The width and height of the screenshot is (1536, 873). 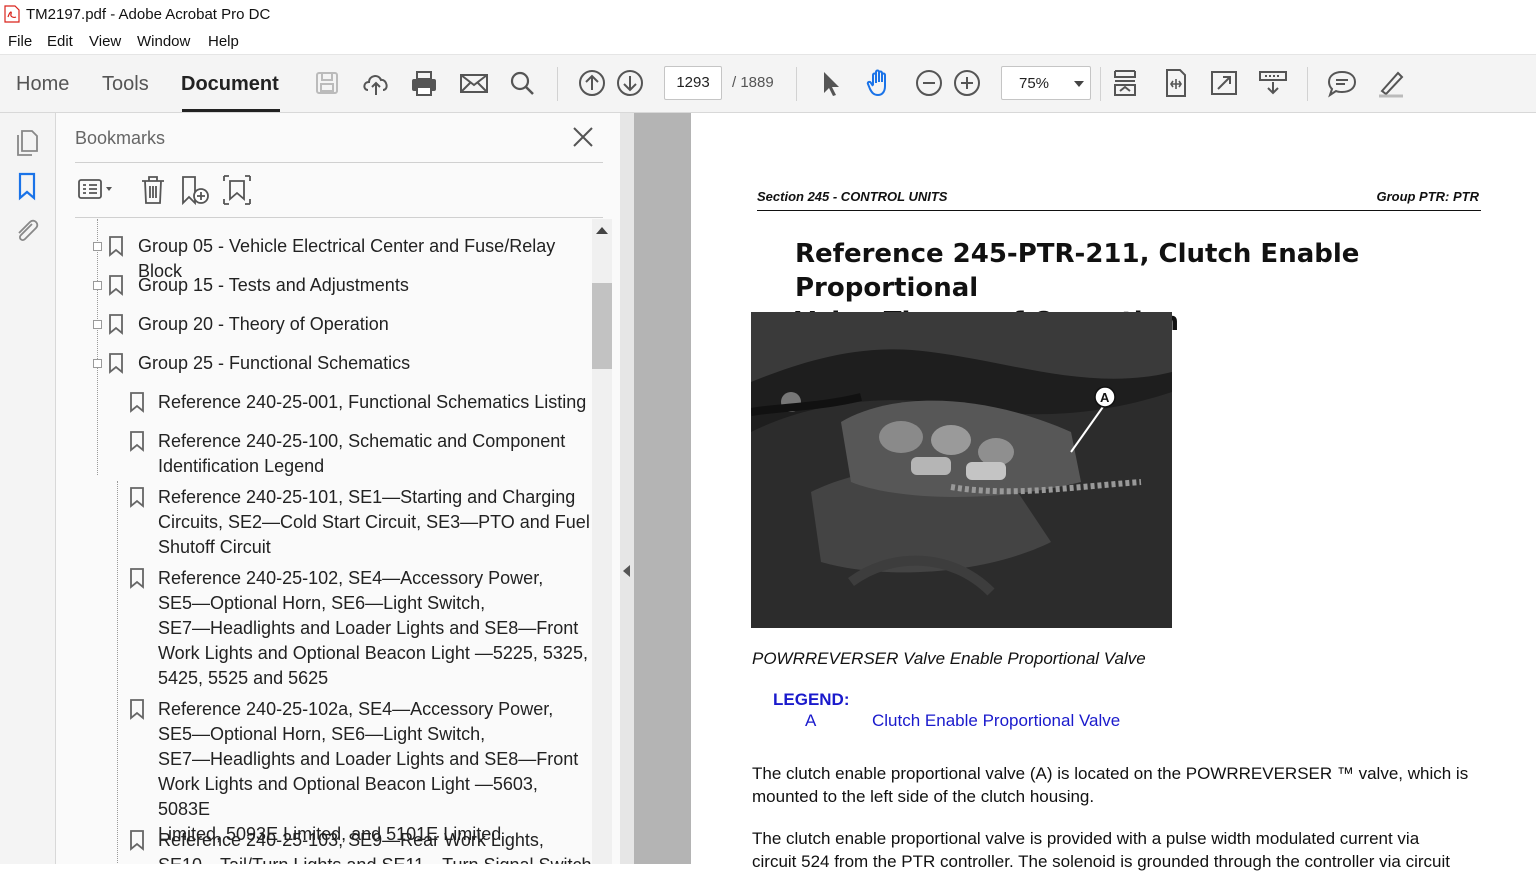 What do you see at coordinates (810, 721) in the screenshot?
I see `legend-key: A` at bounding box center [810, 721].